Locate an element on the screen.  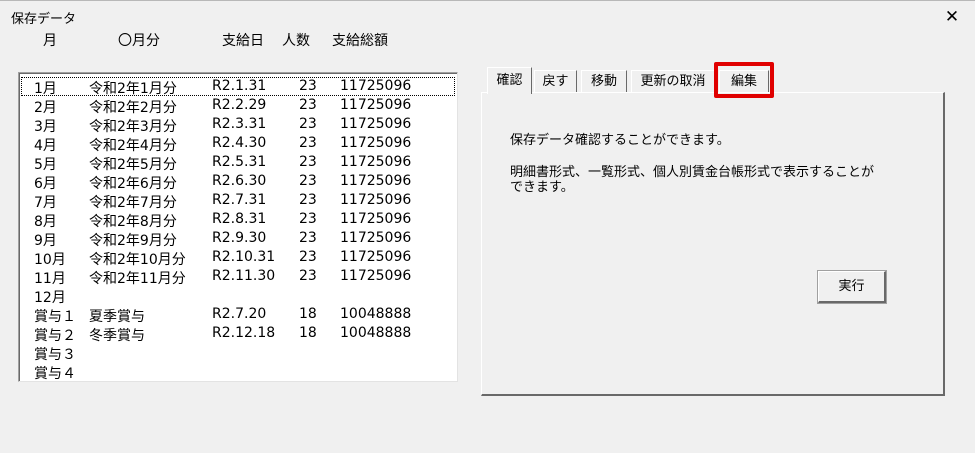
column-header-total: 支給総額 is located at coordinates (360, 41).